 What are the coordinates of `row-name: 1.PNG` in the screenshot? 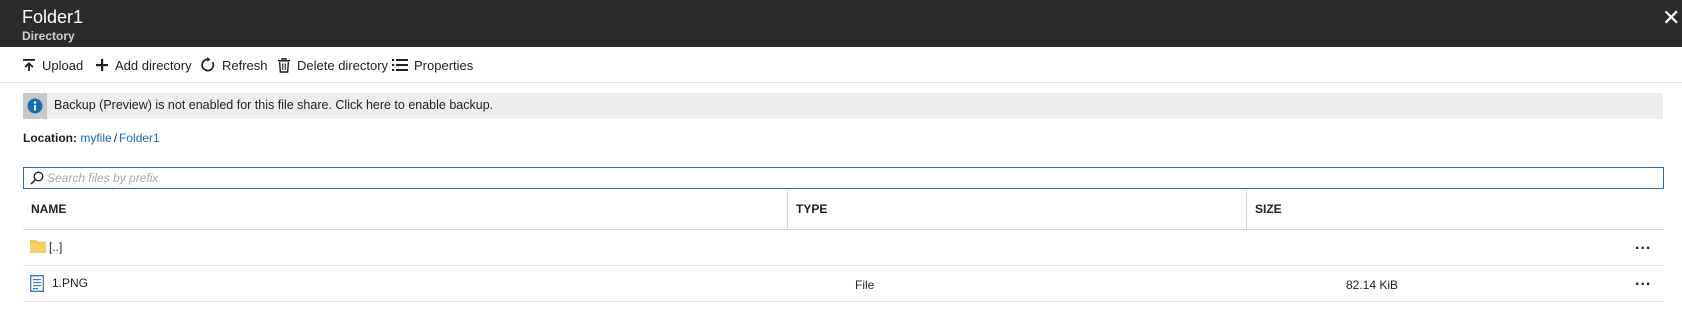 It's located at (70, 283).